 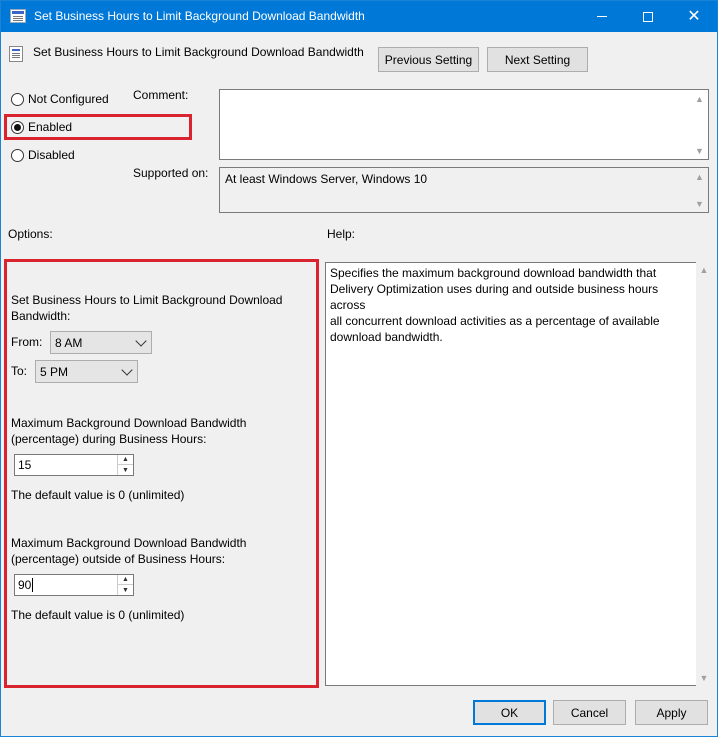 I want to click on help-scrollbar: ▲ ▼, so click(x=704, y=474).